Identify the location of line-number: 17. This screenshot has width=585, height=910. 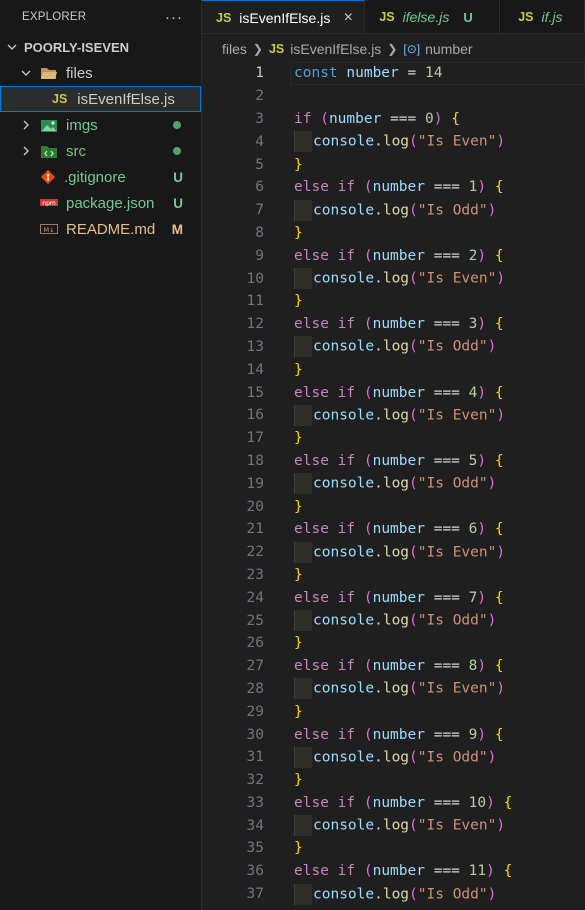
(255, 438).